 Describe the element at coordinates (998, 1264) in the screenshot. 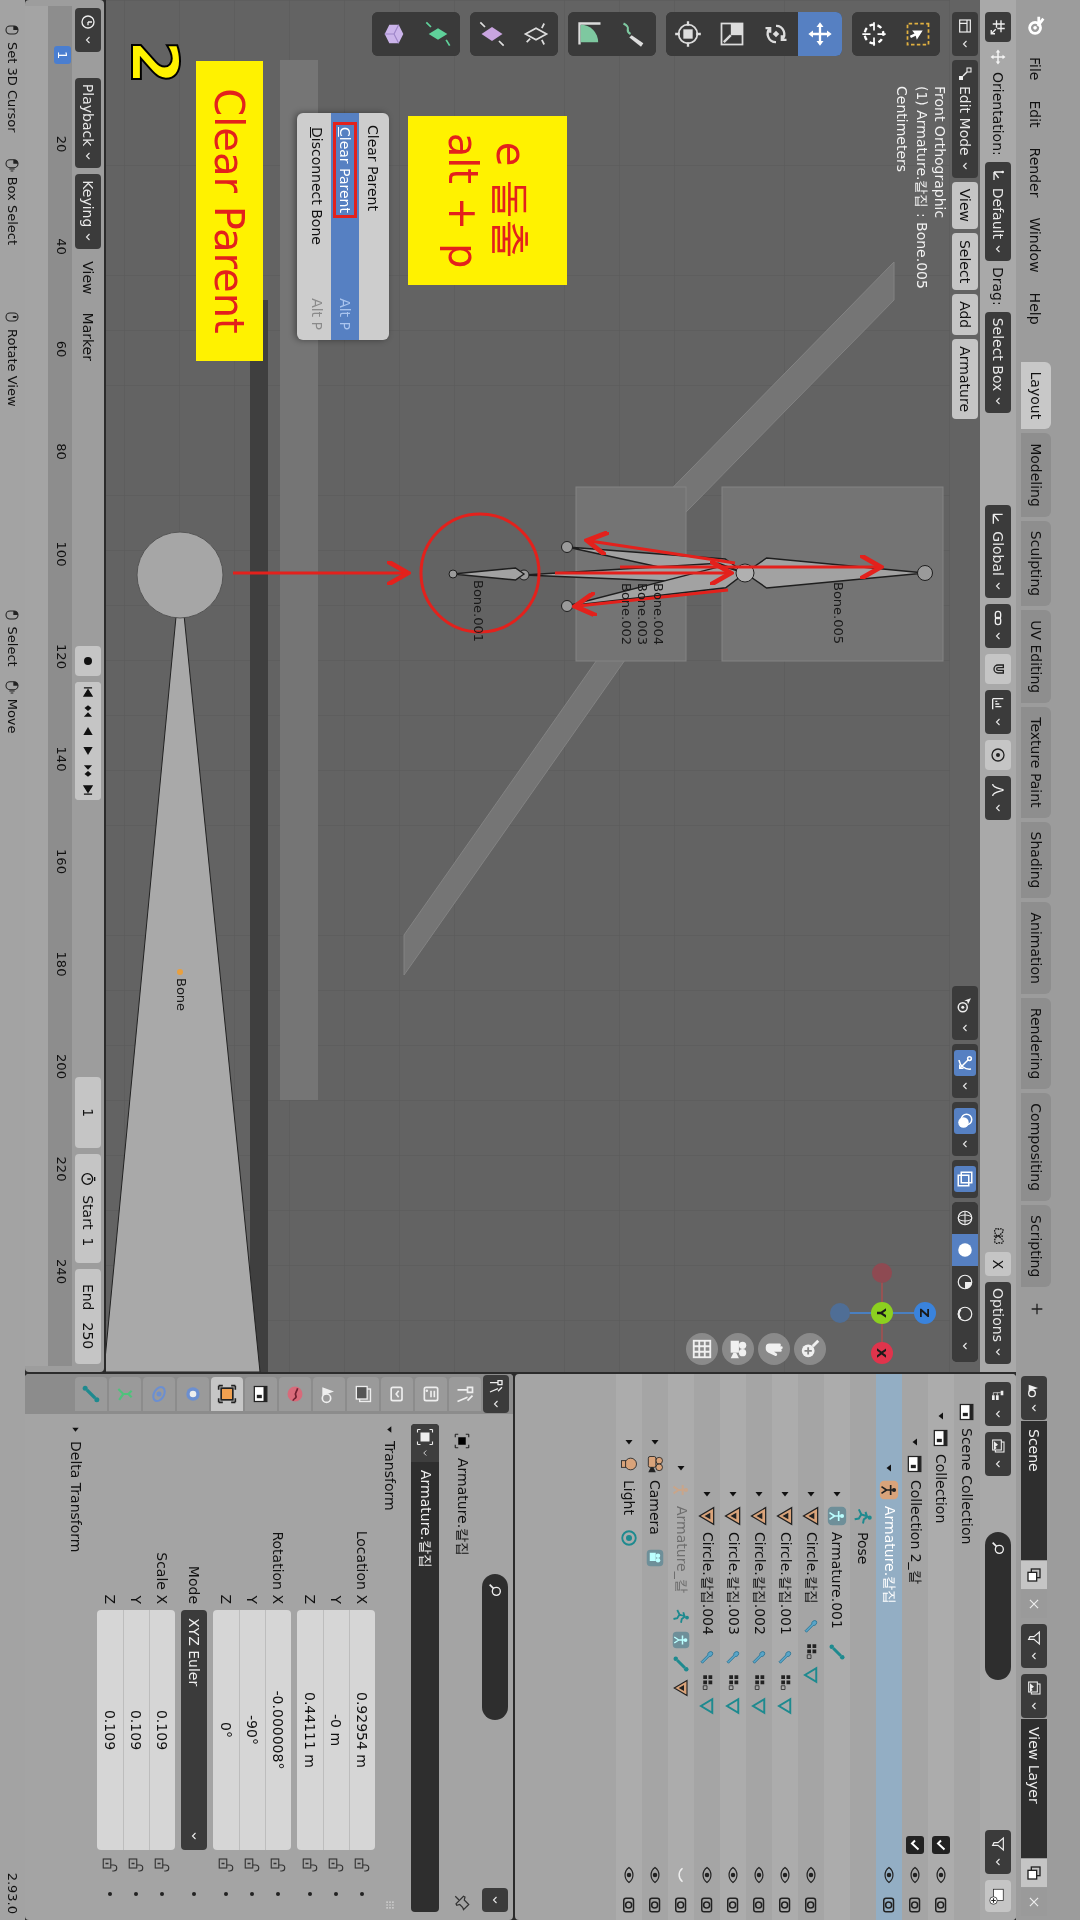

I see `mirror-toggle: X` at that location.